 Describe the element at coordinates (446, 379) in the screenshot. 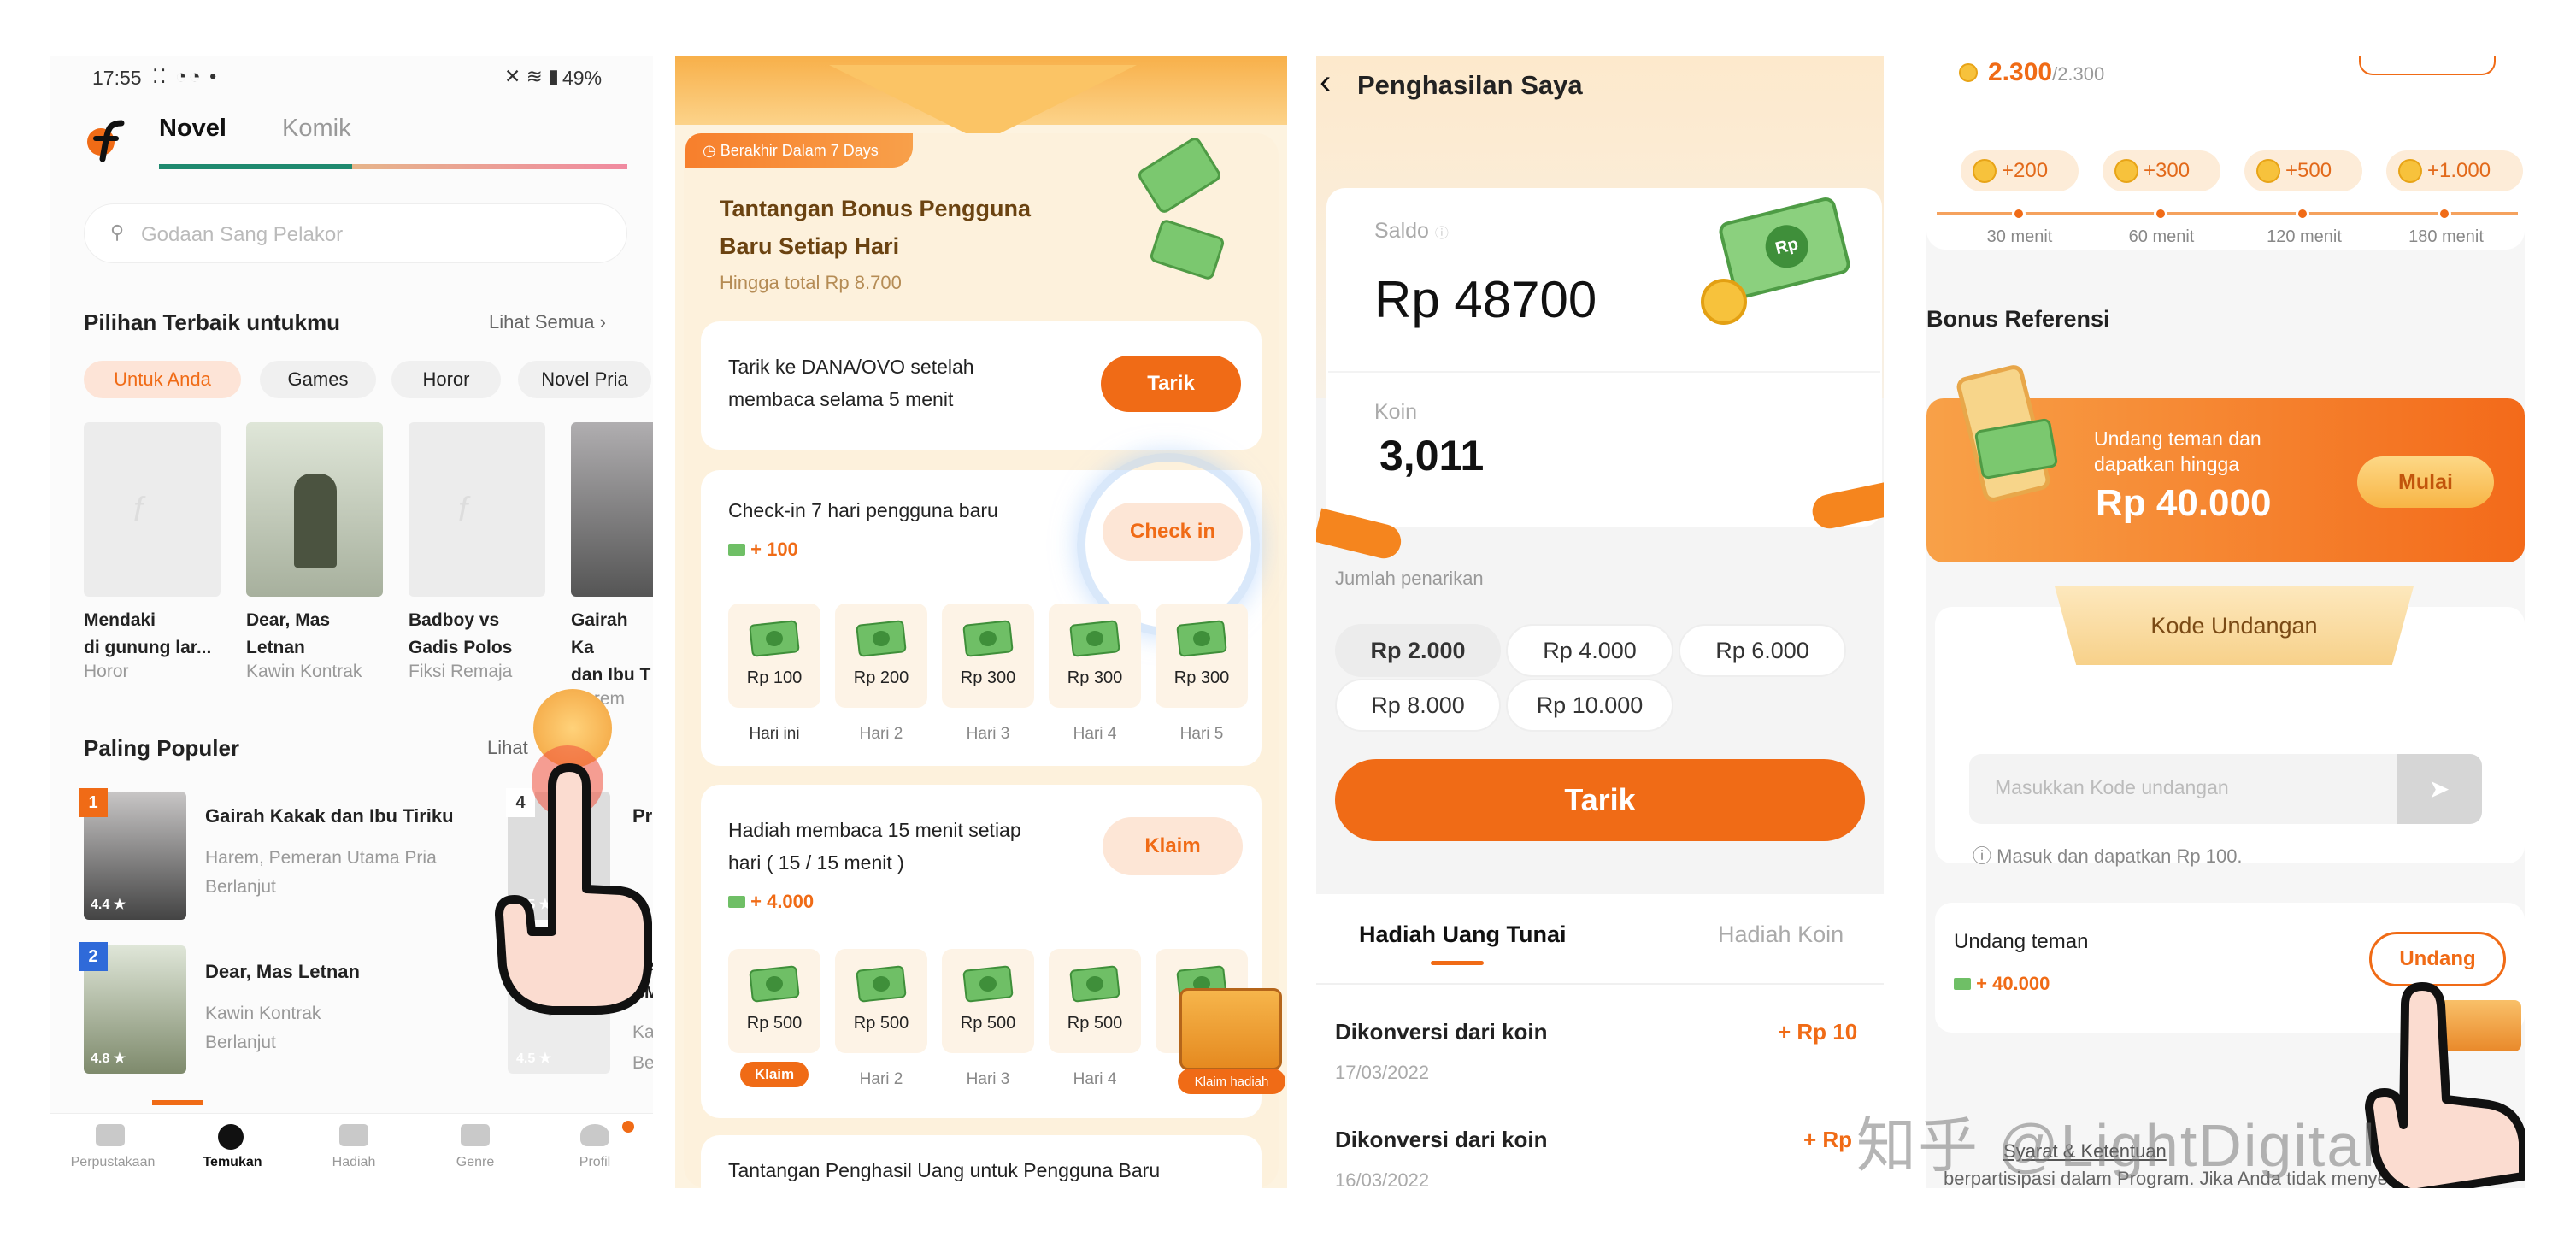

I see `chip-horor: Horor` at that location.